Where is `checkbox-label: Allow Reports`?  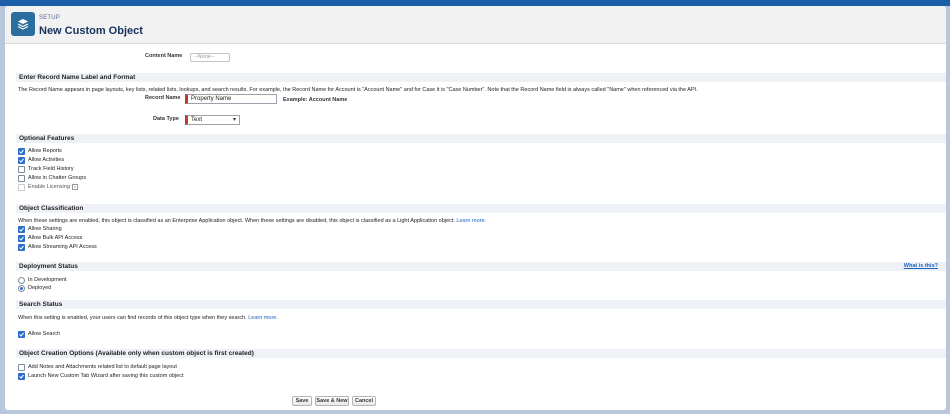
checkbox-label: Allow Reports is located at coordinates (45, 151).